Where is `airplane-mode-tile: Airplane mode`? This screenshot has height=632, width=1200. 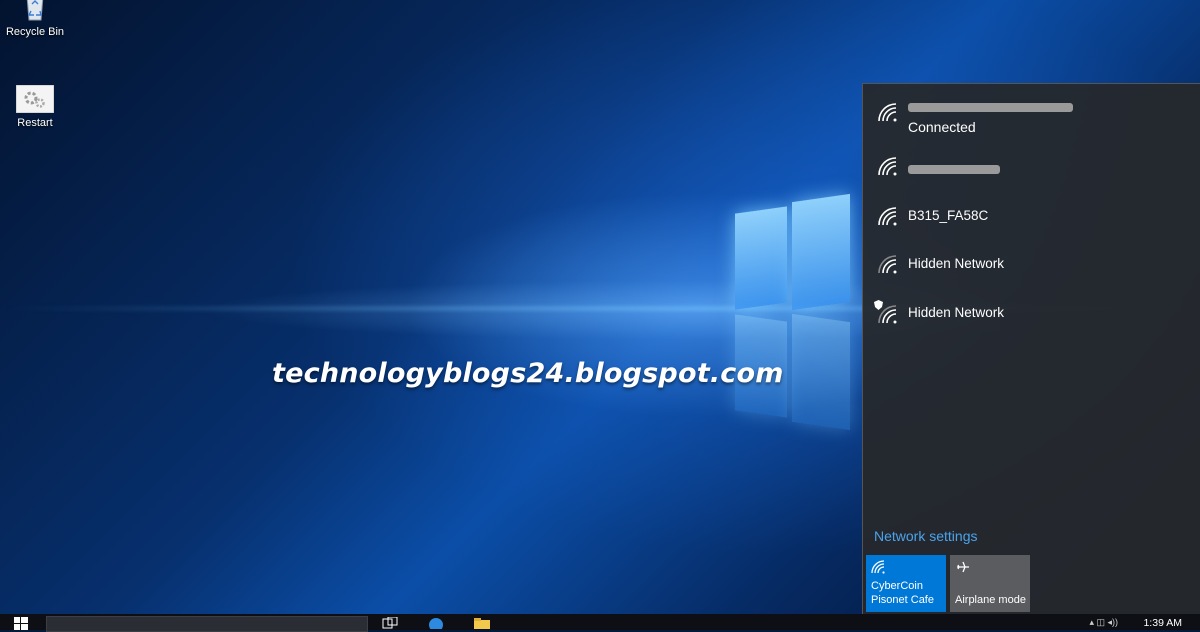
airplane-mode-tile: Airplane mode is located at coordinates (990, 583).